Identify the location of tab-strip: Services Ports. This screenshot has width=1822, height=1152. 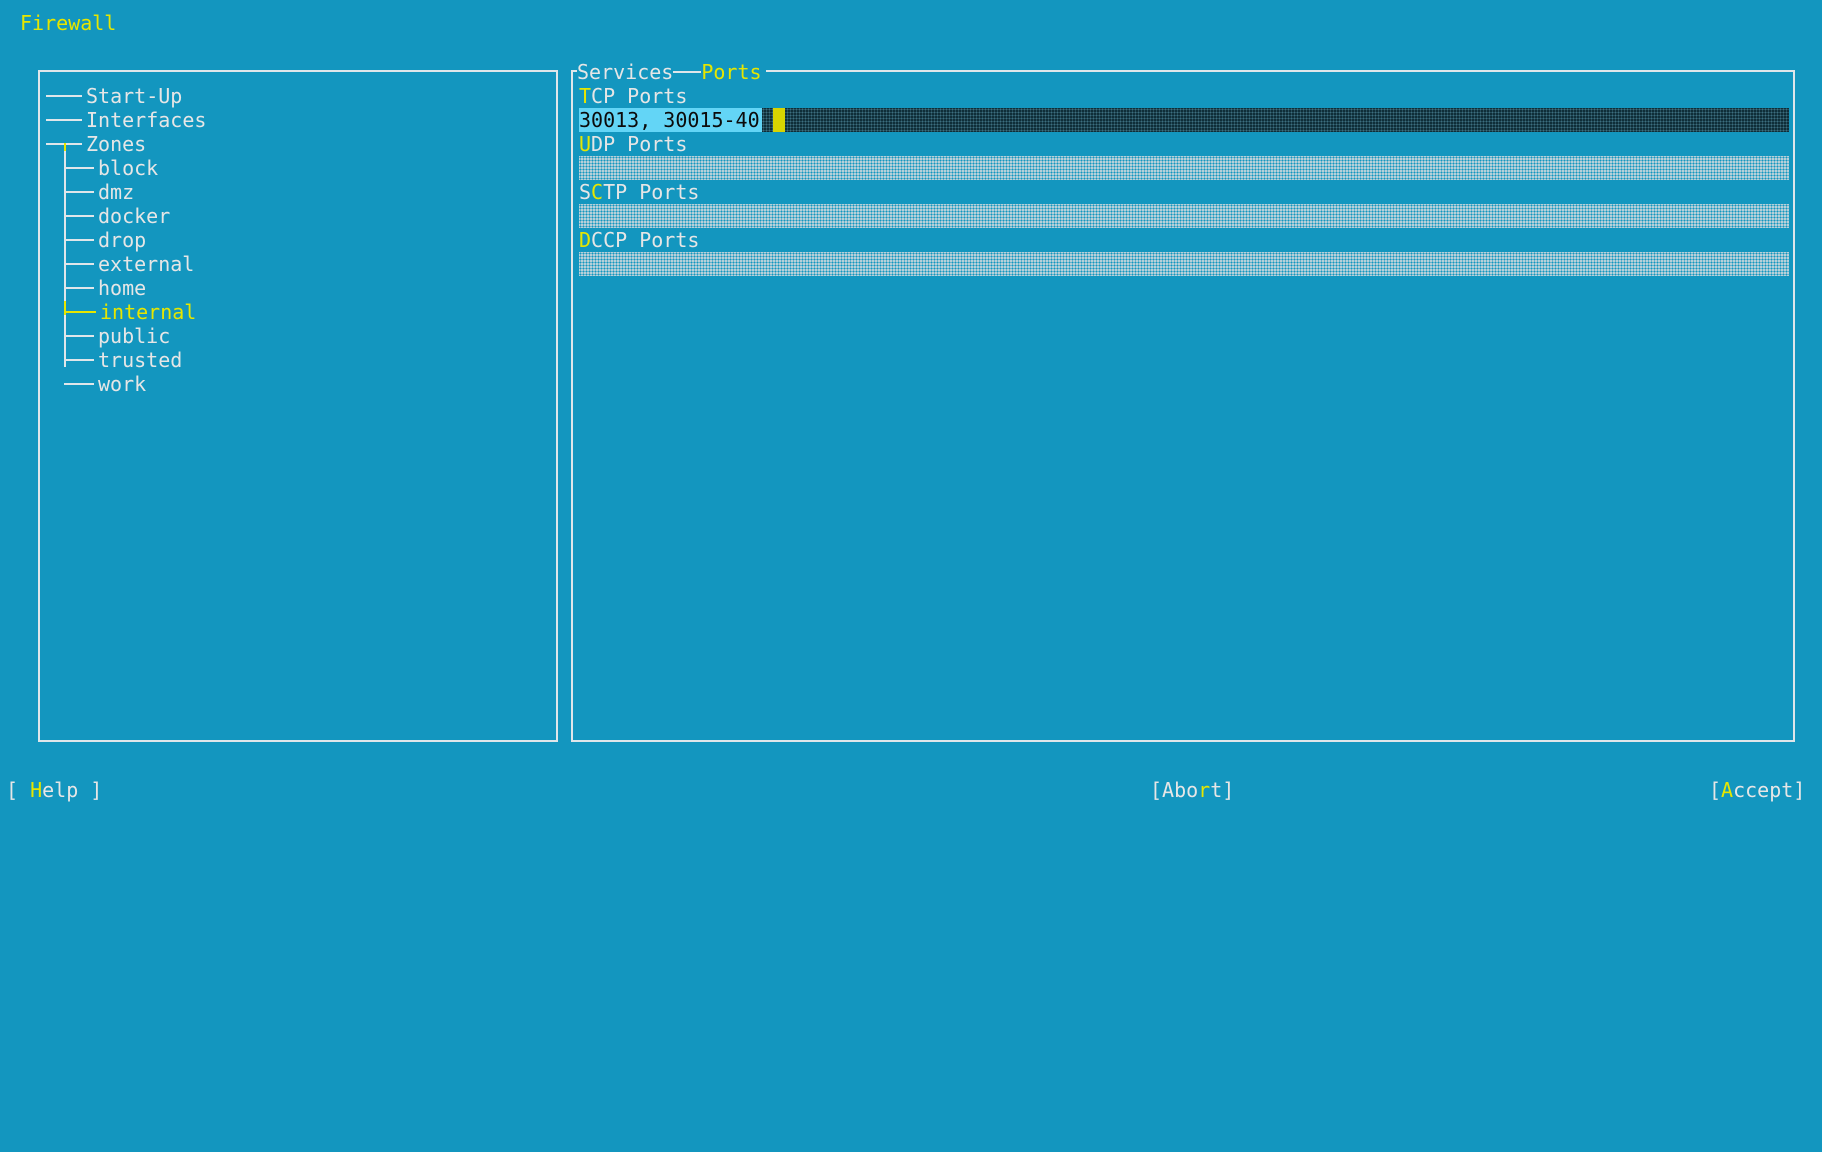
(671, 72).